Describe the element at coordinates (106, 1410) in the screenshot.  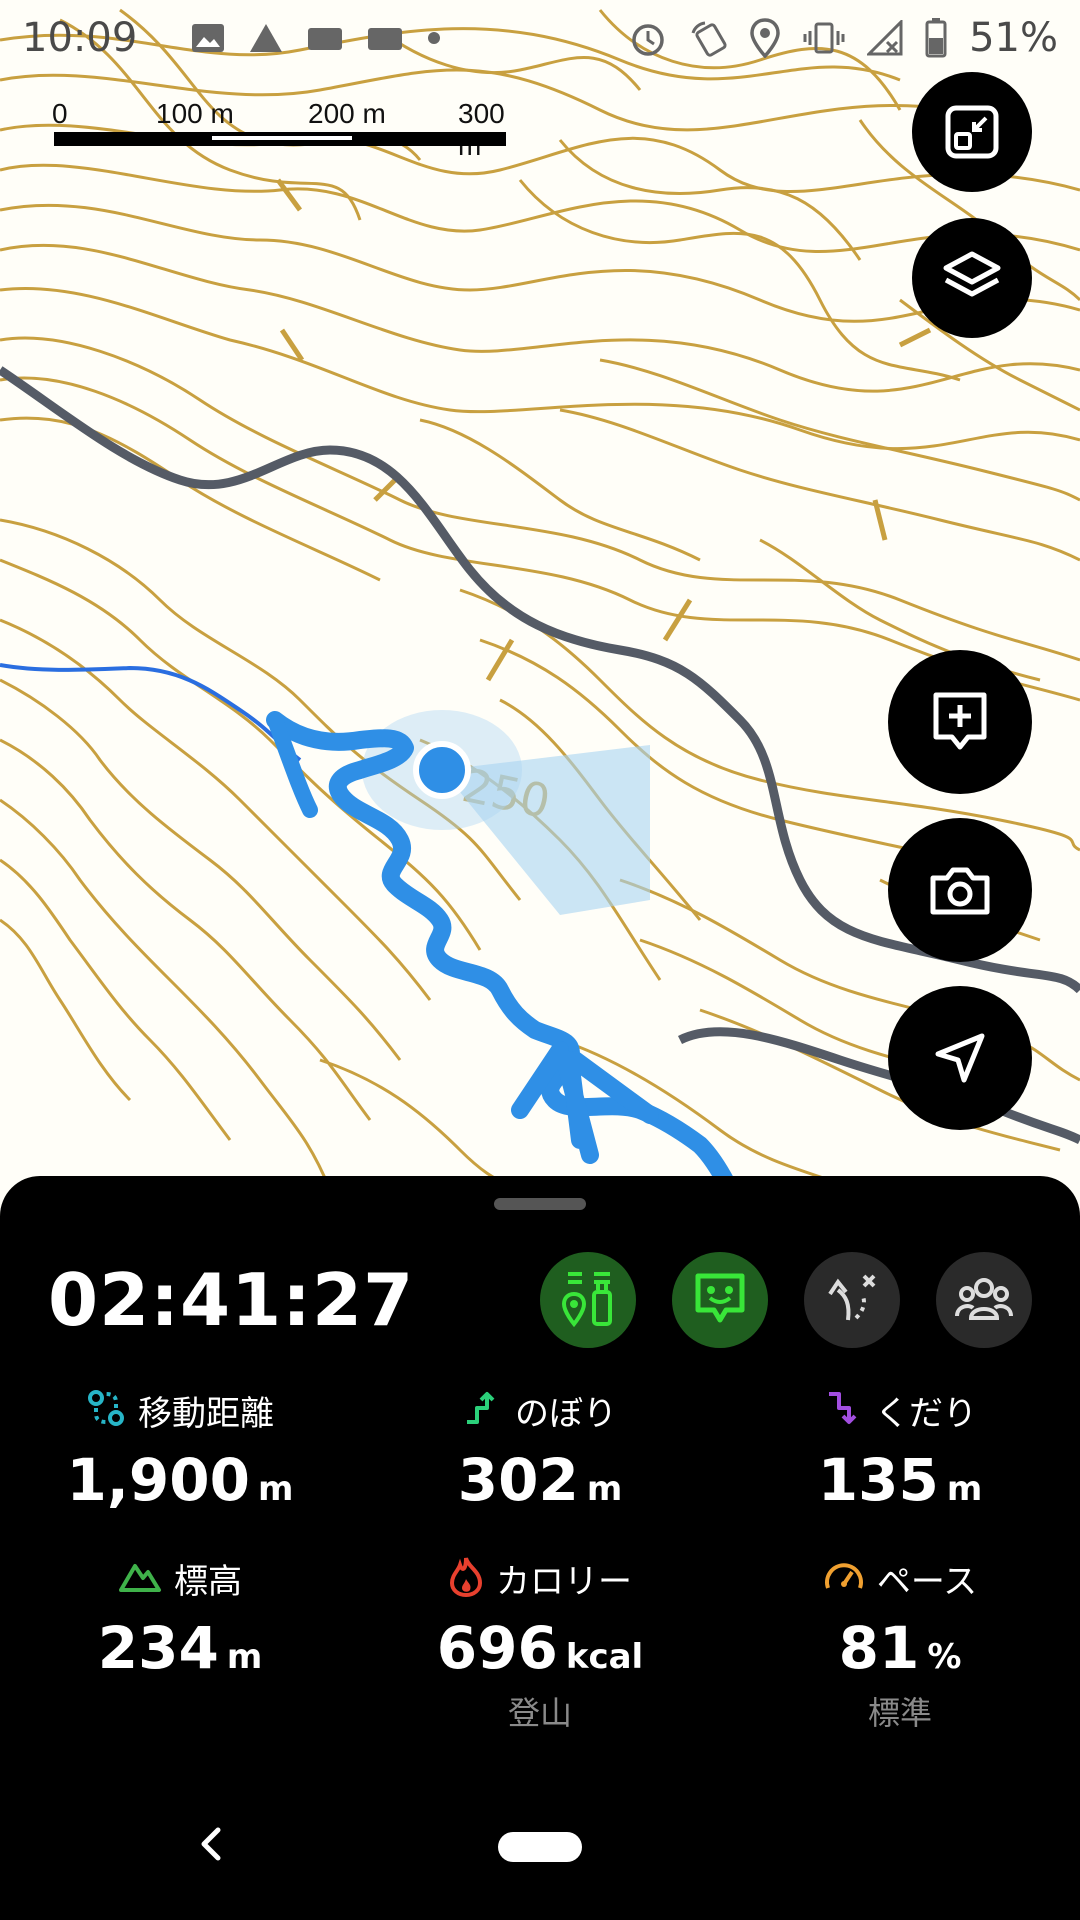
I see `route-icon` at that location.